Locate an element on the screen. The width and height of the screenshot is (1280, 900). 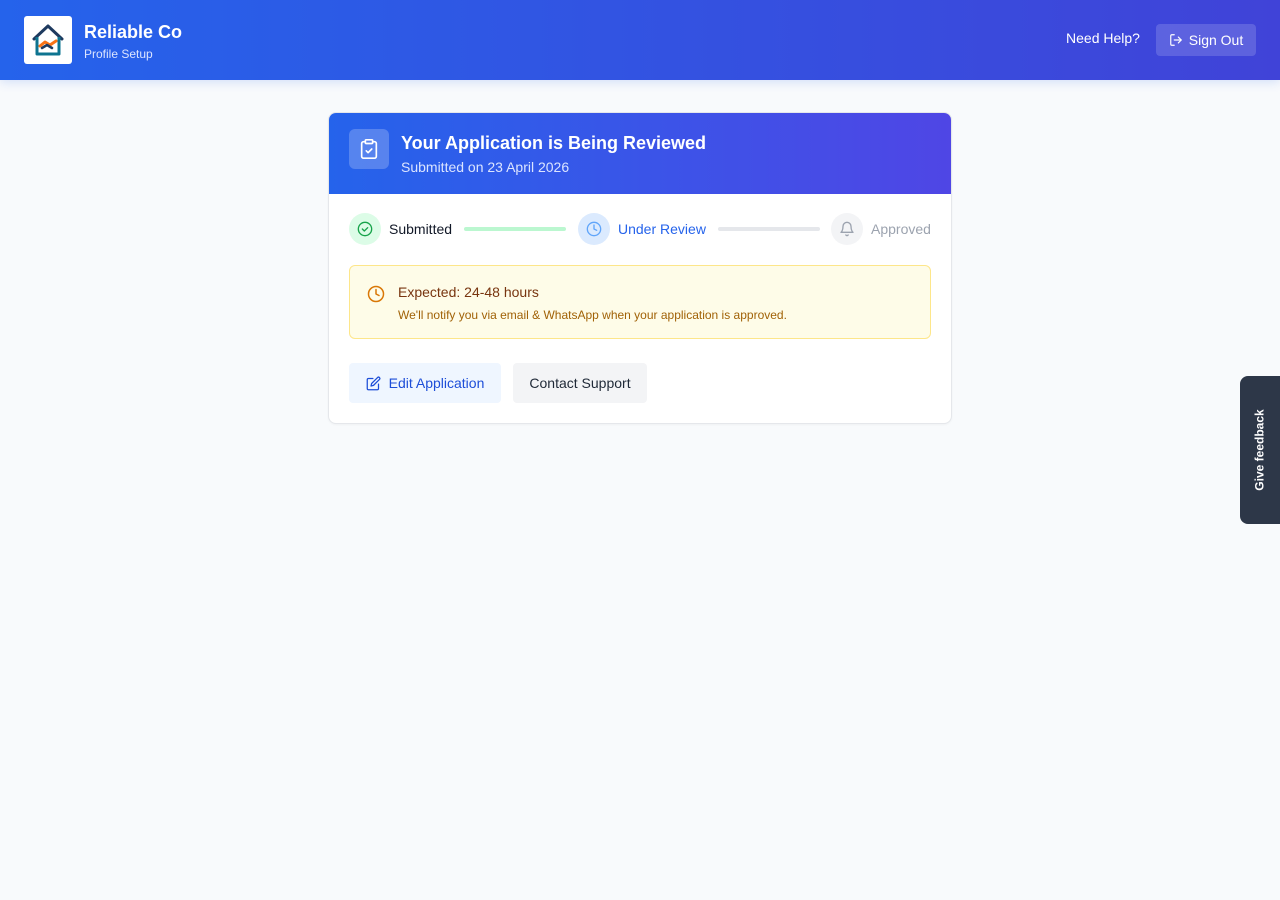
card-subtitle: Submitted on 23 April 2026 is located at coordinates (485, 167).